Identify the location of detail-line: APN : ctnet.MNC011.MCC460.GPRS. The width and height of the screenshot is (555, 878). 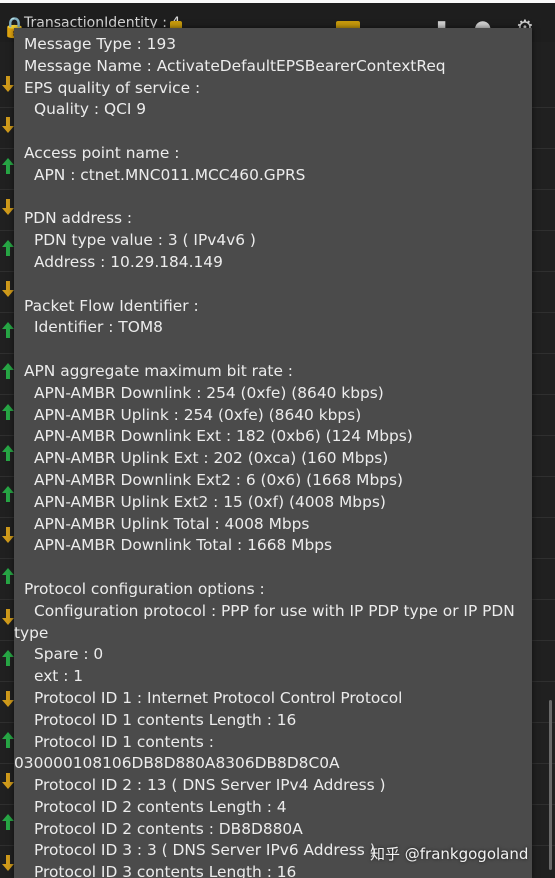
(170, 174).